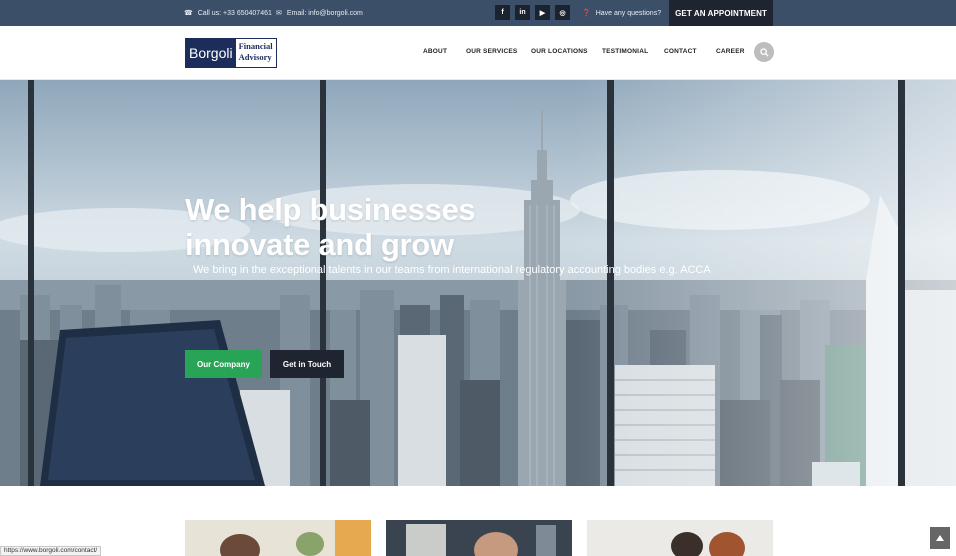 Image resolution: width=956 pixels, height=556 pixels. Describe the element at coordinates (502, 12) in the screenshot. I see `facebook-icon: f` at that location.